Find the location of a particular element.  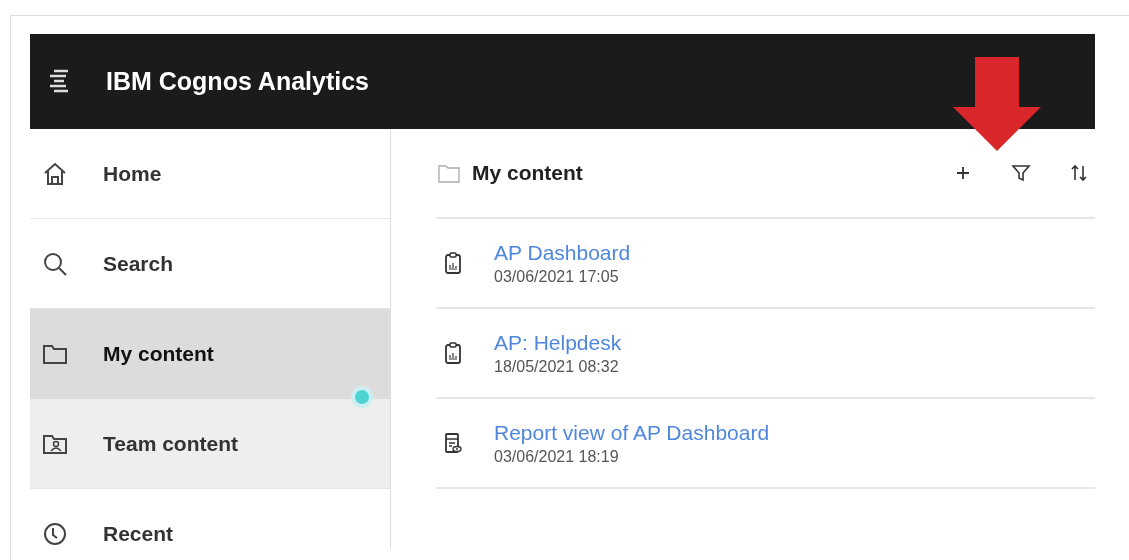

sidebar-item-label: Recent is located at coordinates (138, 533).